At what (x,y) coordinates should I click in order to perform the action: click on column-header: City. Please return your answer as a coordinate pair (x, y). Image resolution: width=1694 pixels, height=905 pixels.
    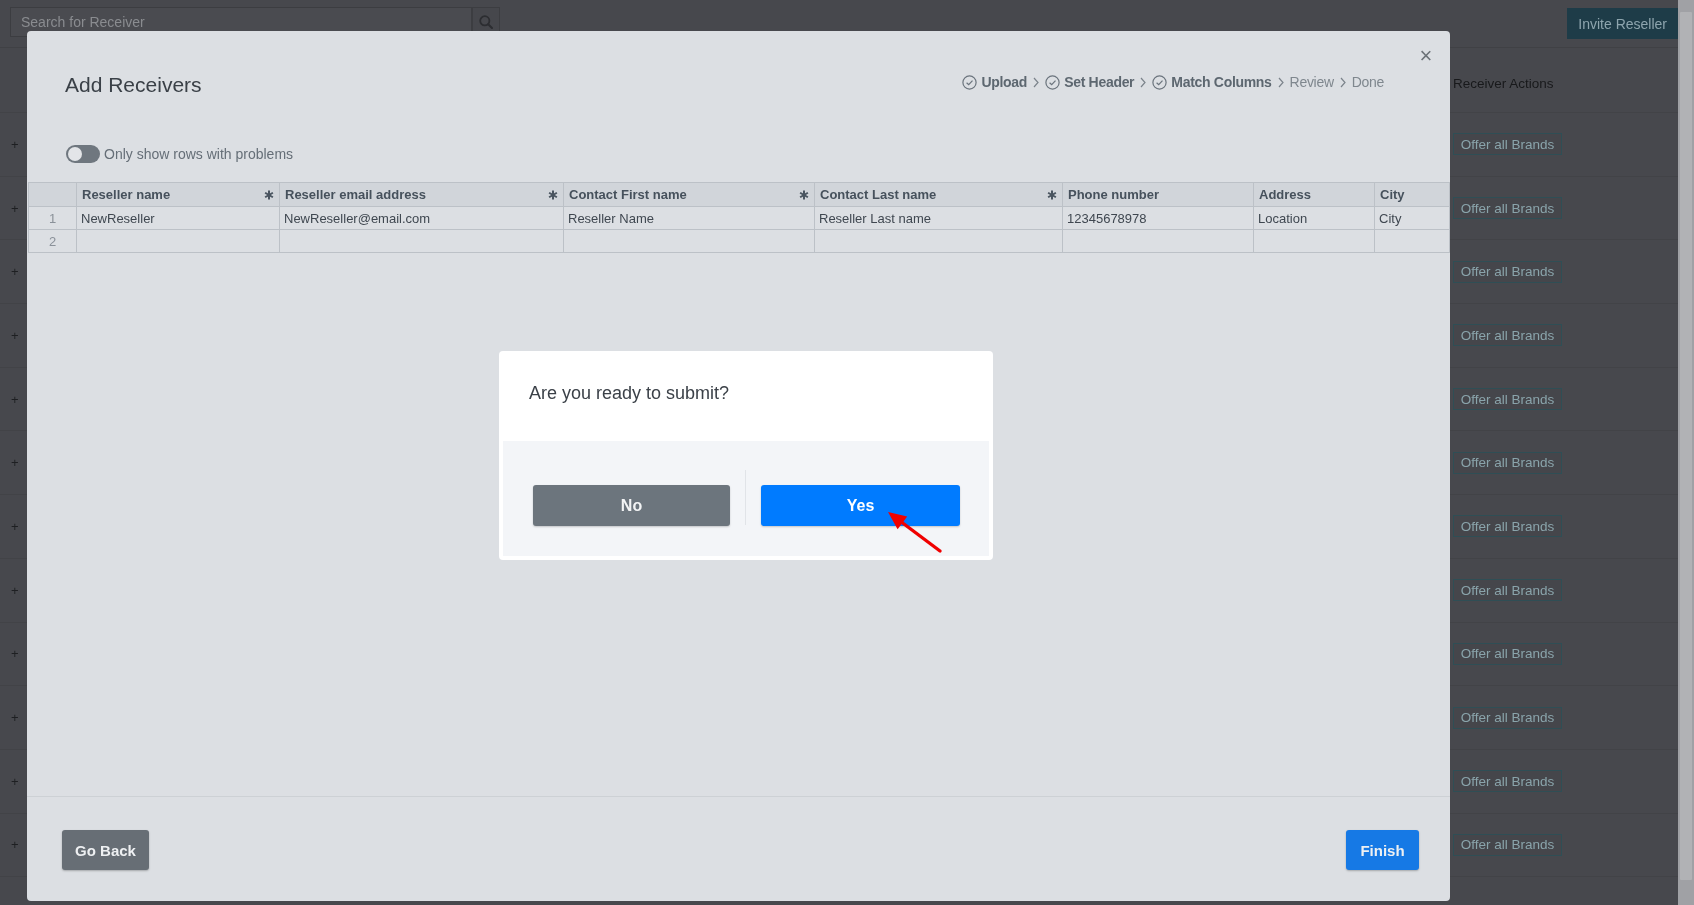
    Looking at the image, I should click on (1392, 194).